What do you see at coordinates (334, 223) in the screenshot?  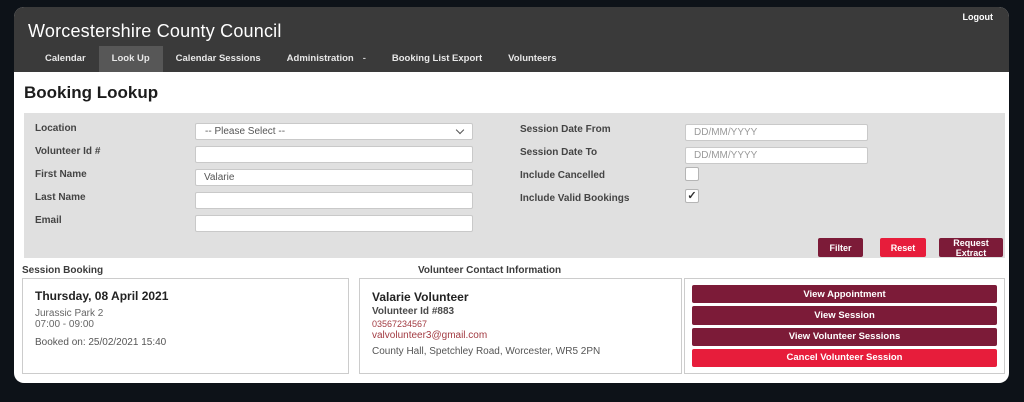 I see `email-input` at bounding box center [334, 223].